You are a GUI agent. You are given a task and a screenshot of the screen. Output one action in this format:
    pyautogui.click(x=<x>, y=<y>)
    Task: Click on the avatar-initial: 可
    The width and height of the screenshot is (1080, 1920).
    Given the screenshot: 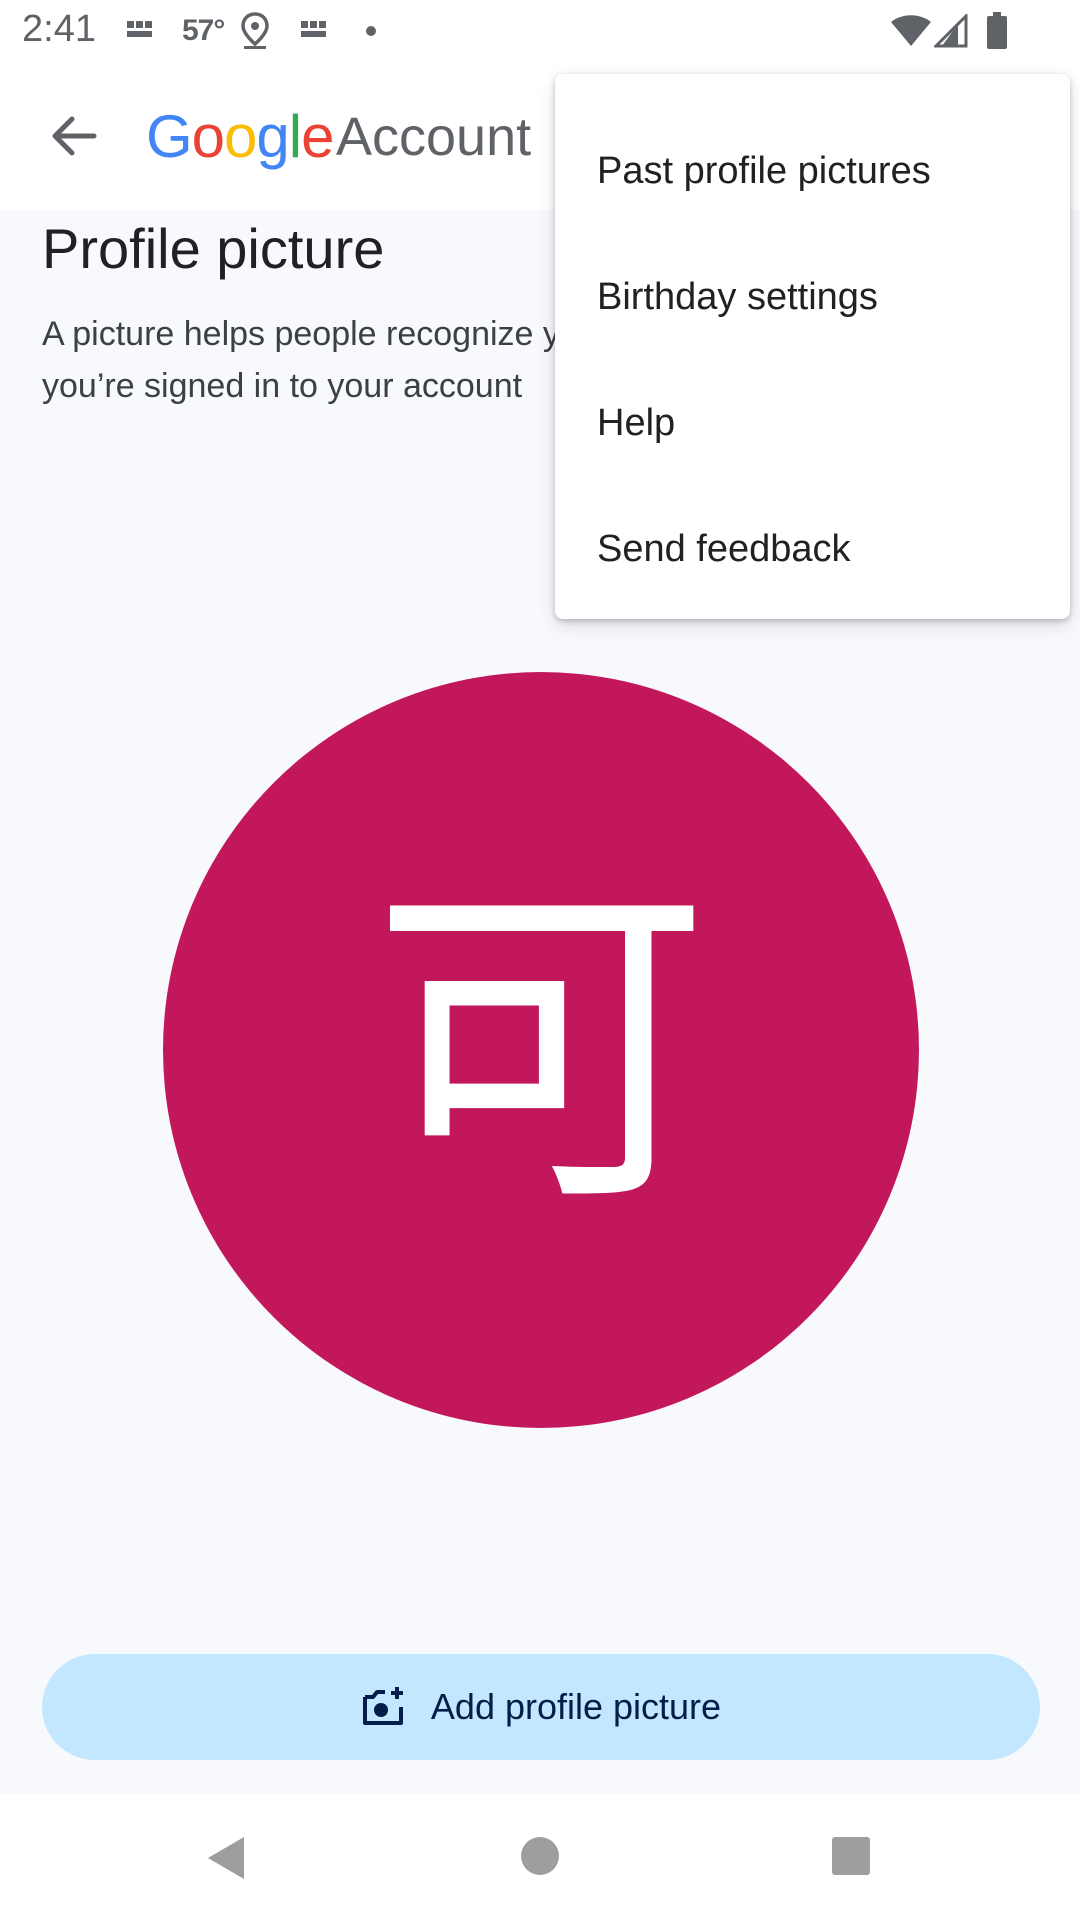 What is the action you would take?
    pyautogui.click(x=541, y=1050)
    